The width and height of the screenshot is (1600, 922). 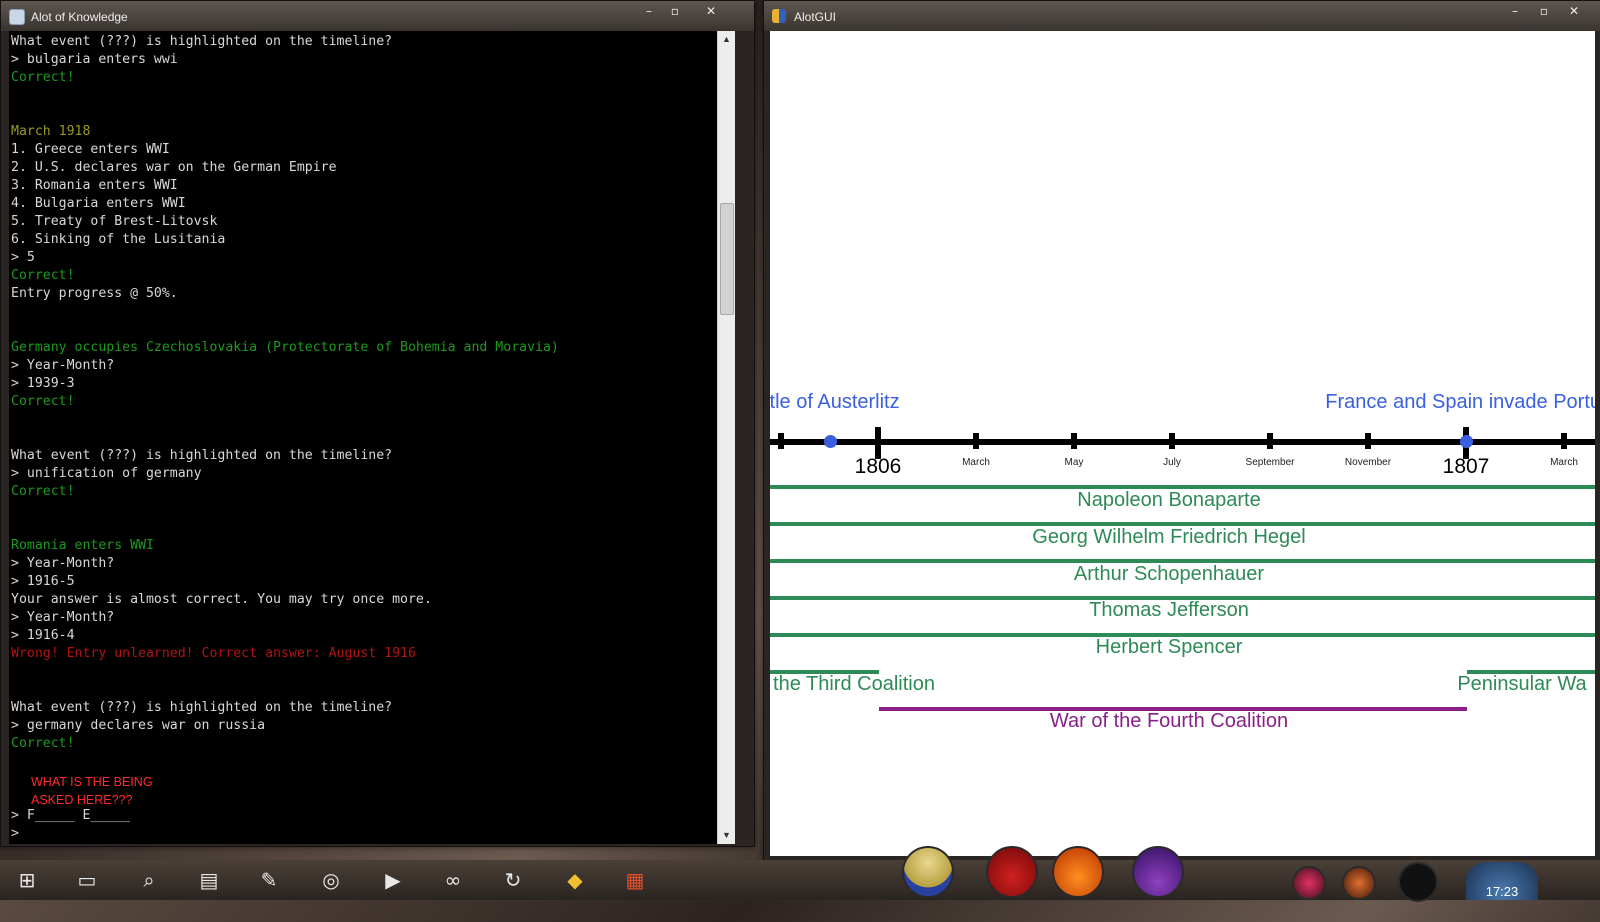 I want to click on chrome-icon: ◎, so click(x=331, y=880).